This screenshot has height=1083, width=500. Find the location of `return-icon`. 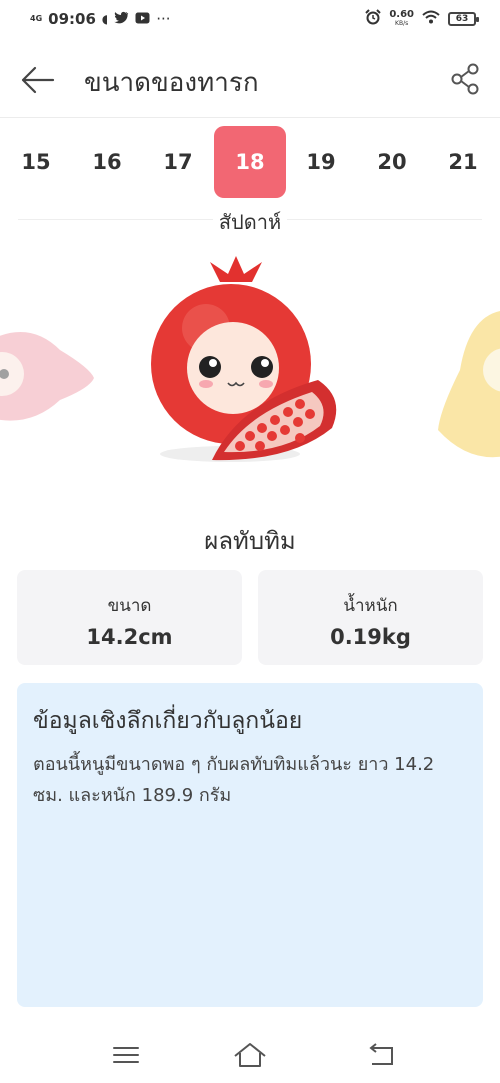

return-icon is located at coordinates (381, 1054).